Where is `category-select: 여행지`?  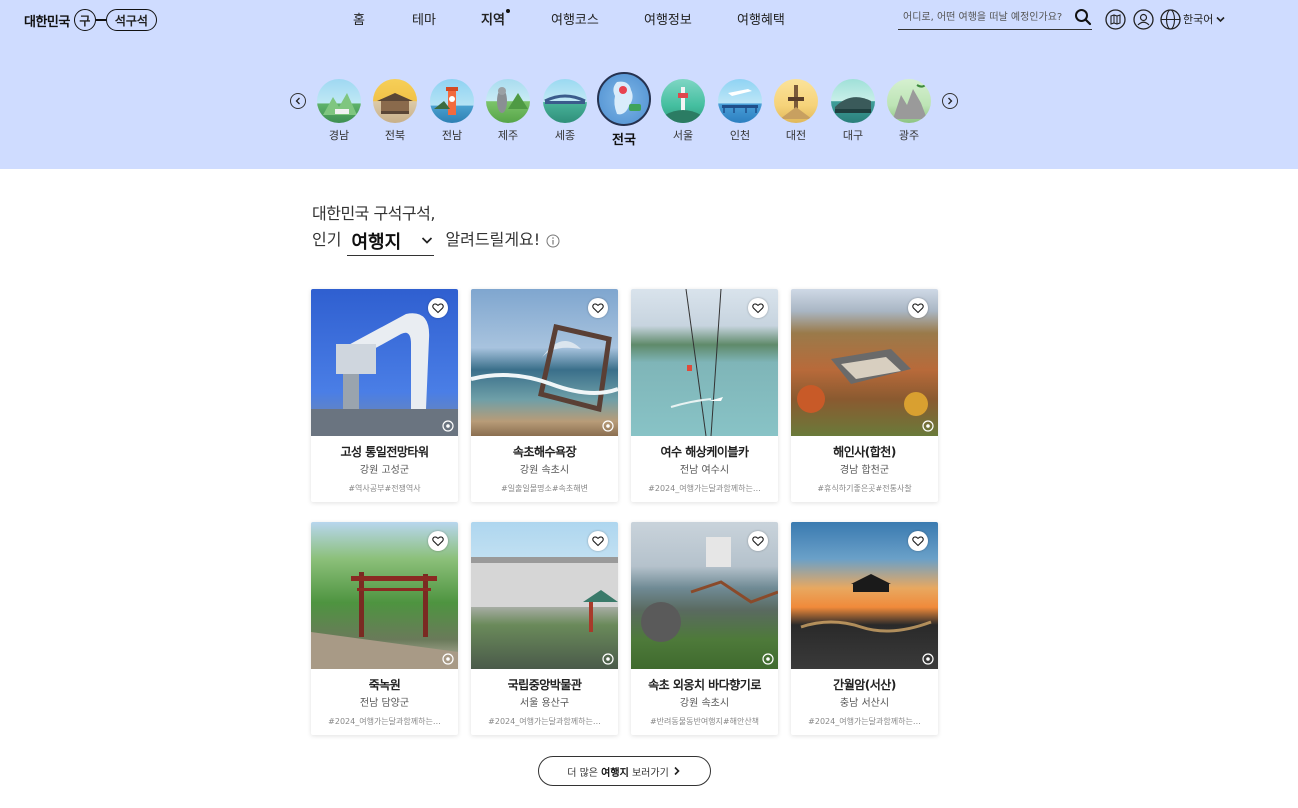 category-select: 여행지 is located at coordinates (391, 241).